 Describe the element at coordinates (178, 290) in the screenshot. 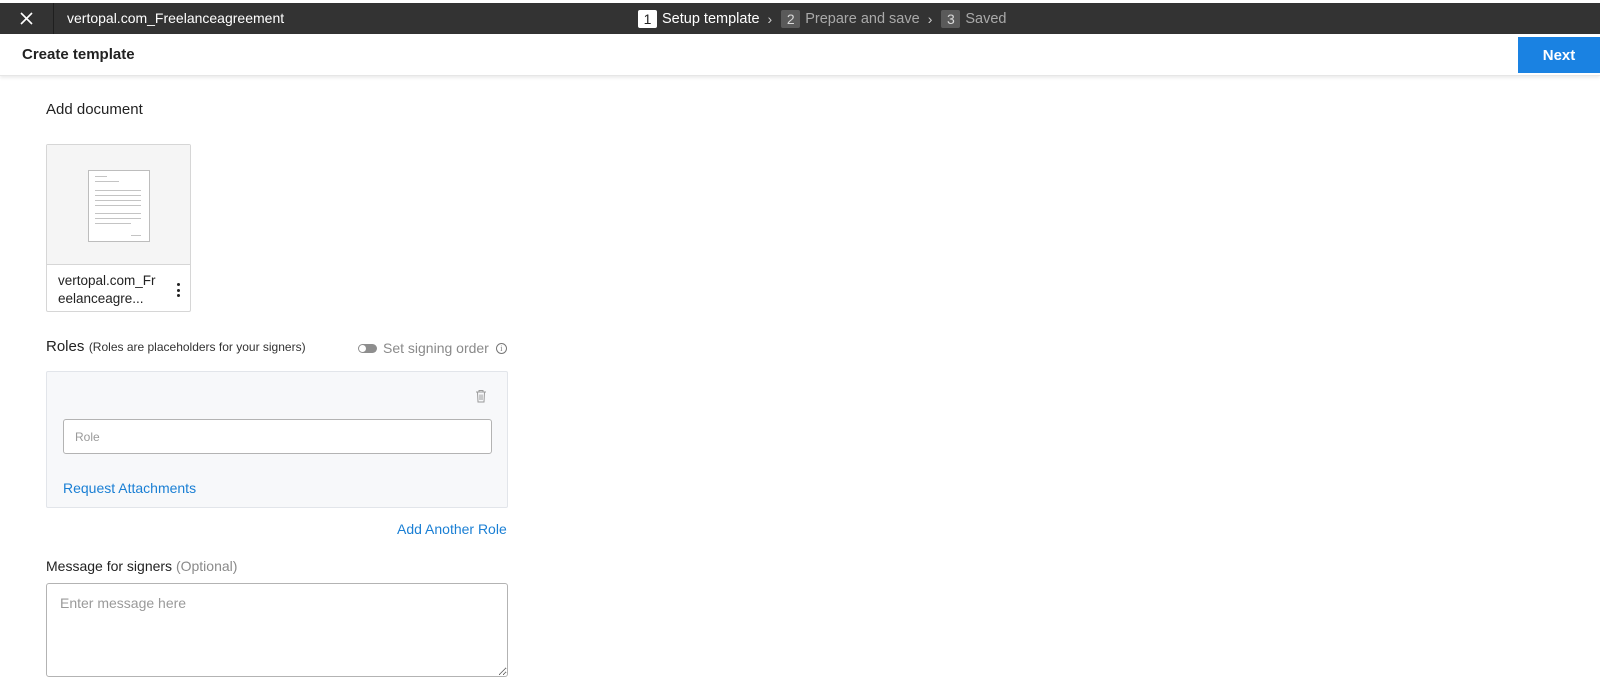

I see `more-vertical-icon` at that location.